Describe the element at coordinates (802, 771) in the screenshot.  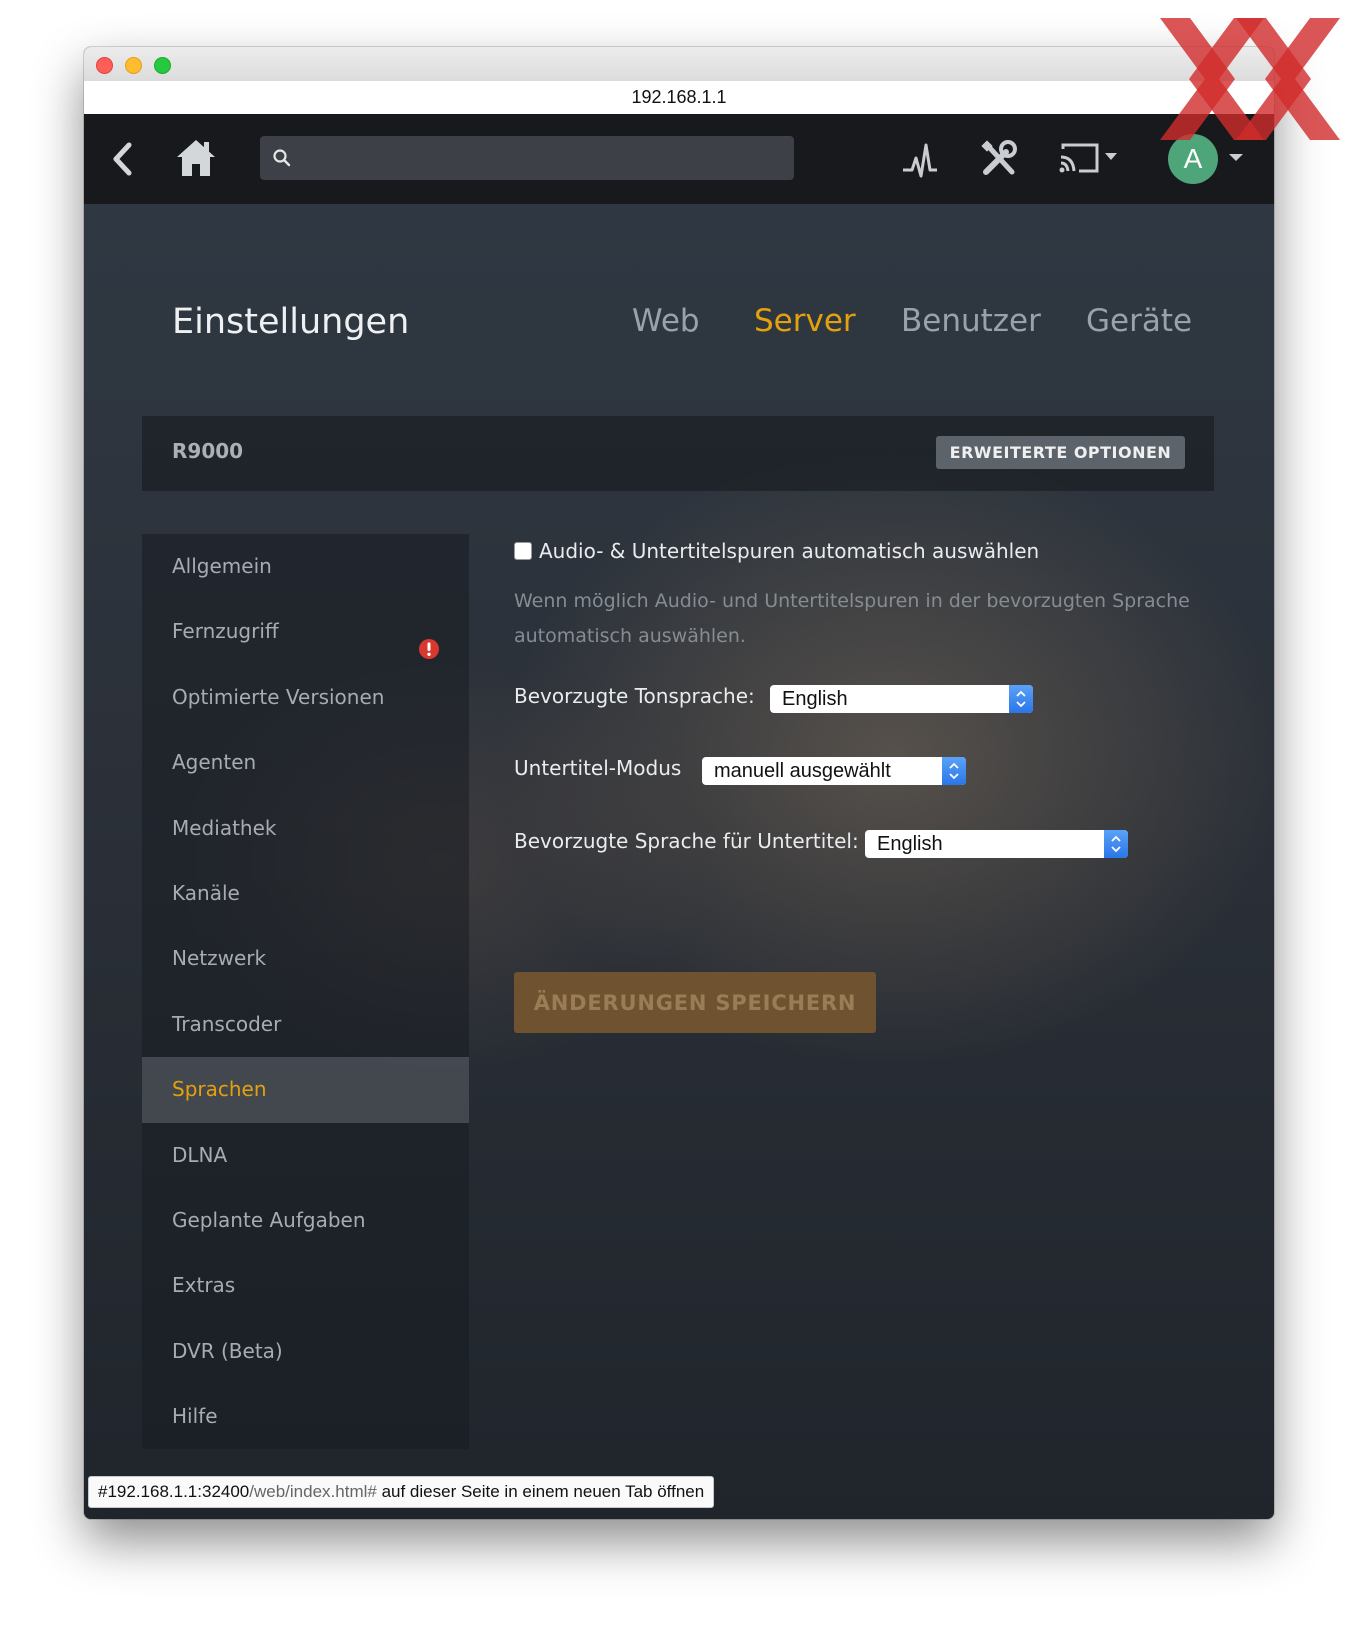
I see `subtitle-mode-value: manuell ausgewählt` at that location.